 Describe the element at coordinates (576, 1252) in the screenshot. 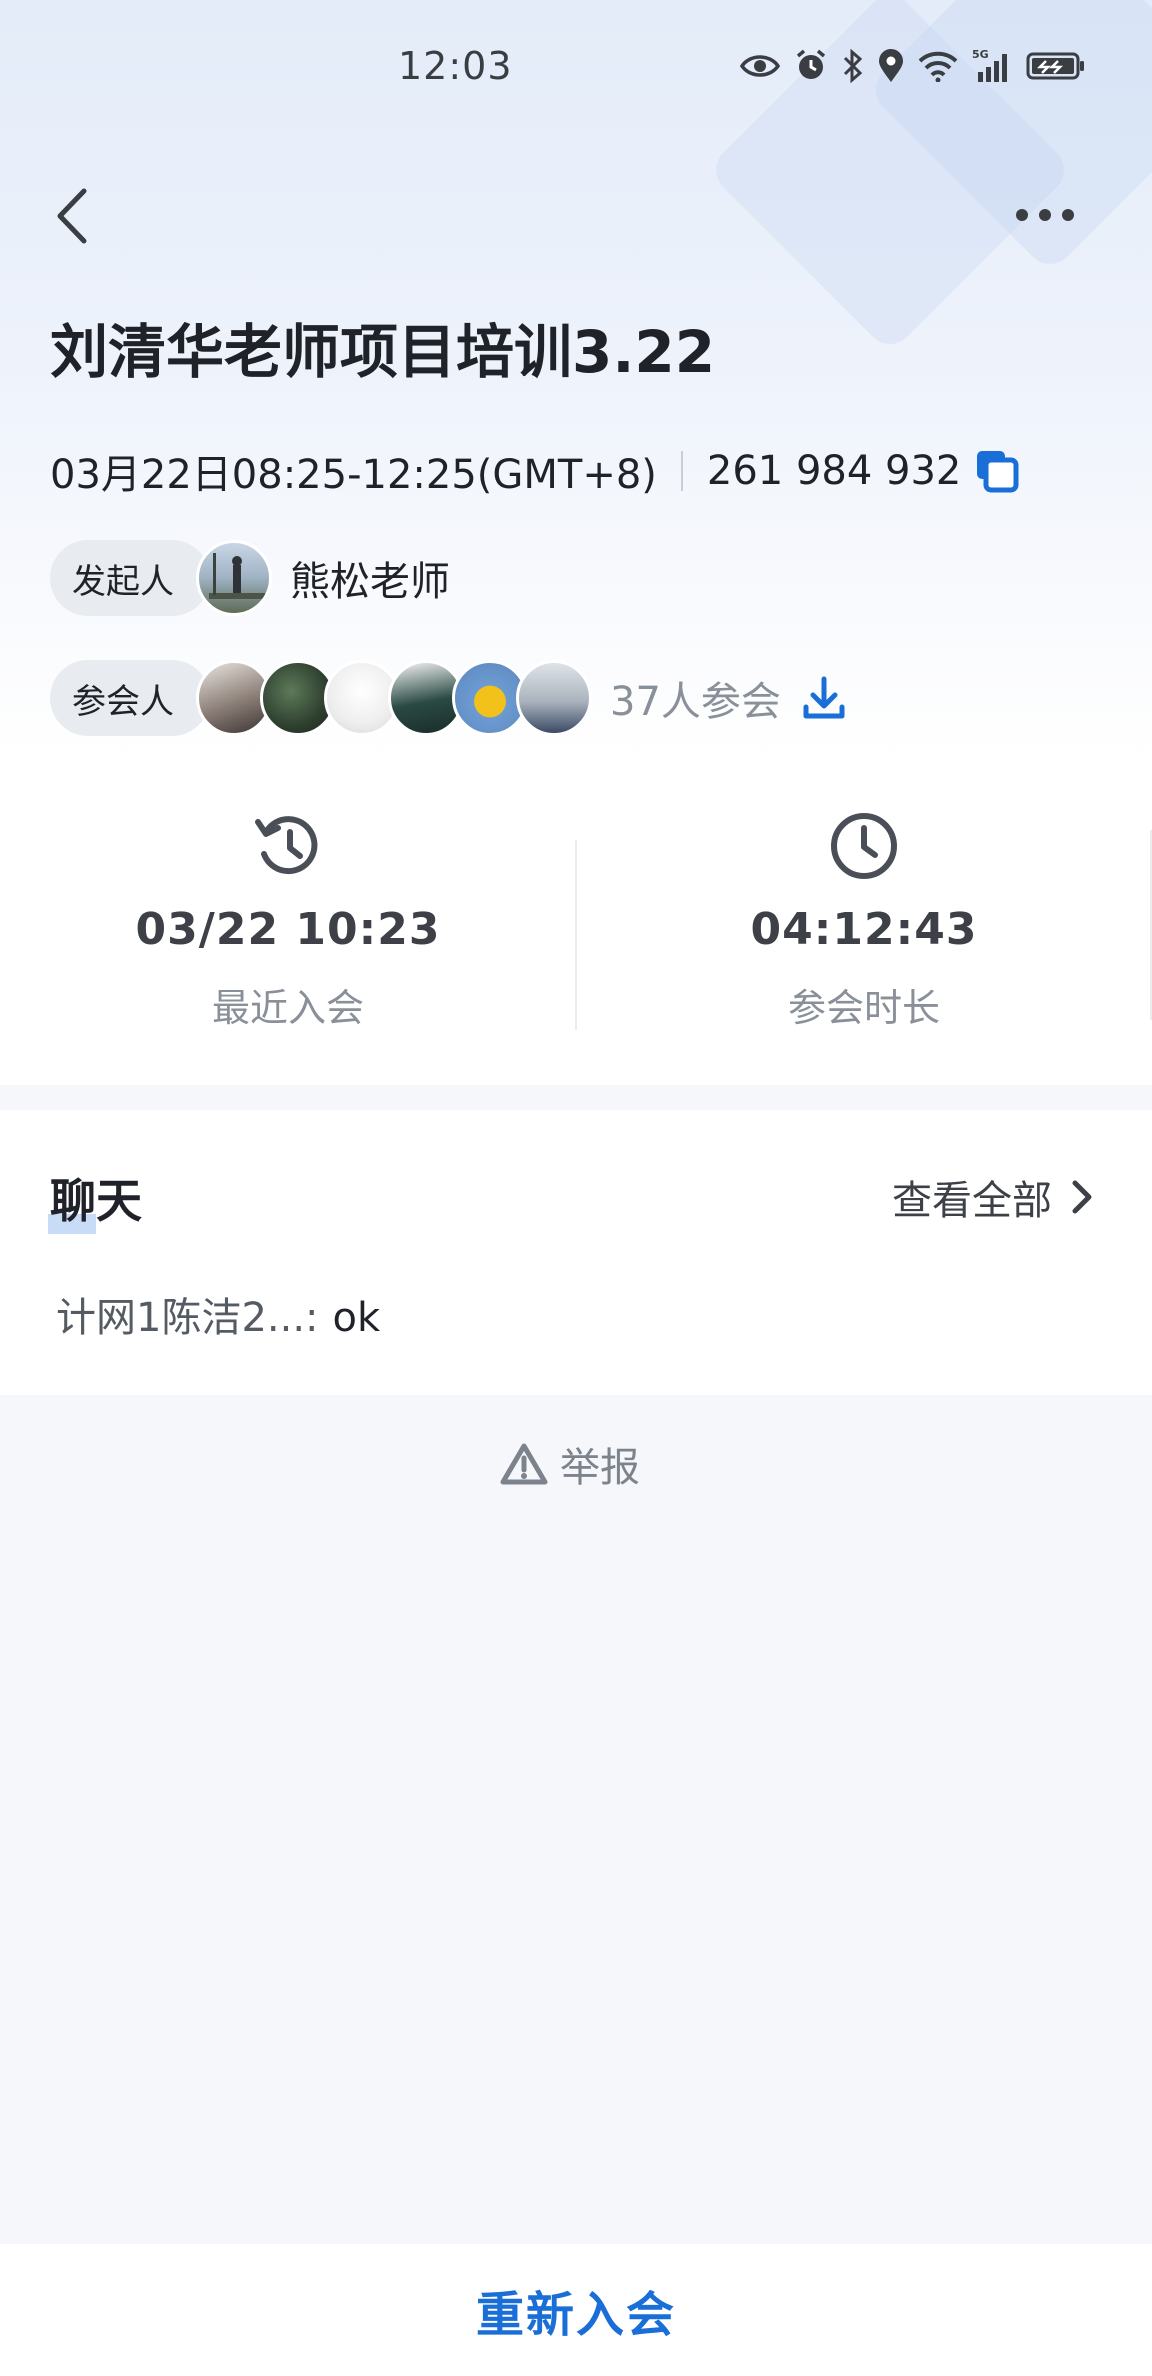

I see `chat-section: 聊天 查看全部 计网1陈洁2...: ok` at that location.